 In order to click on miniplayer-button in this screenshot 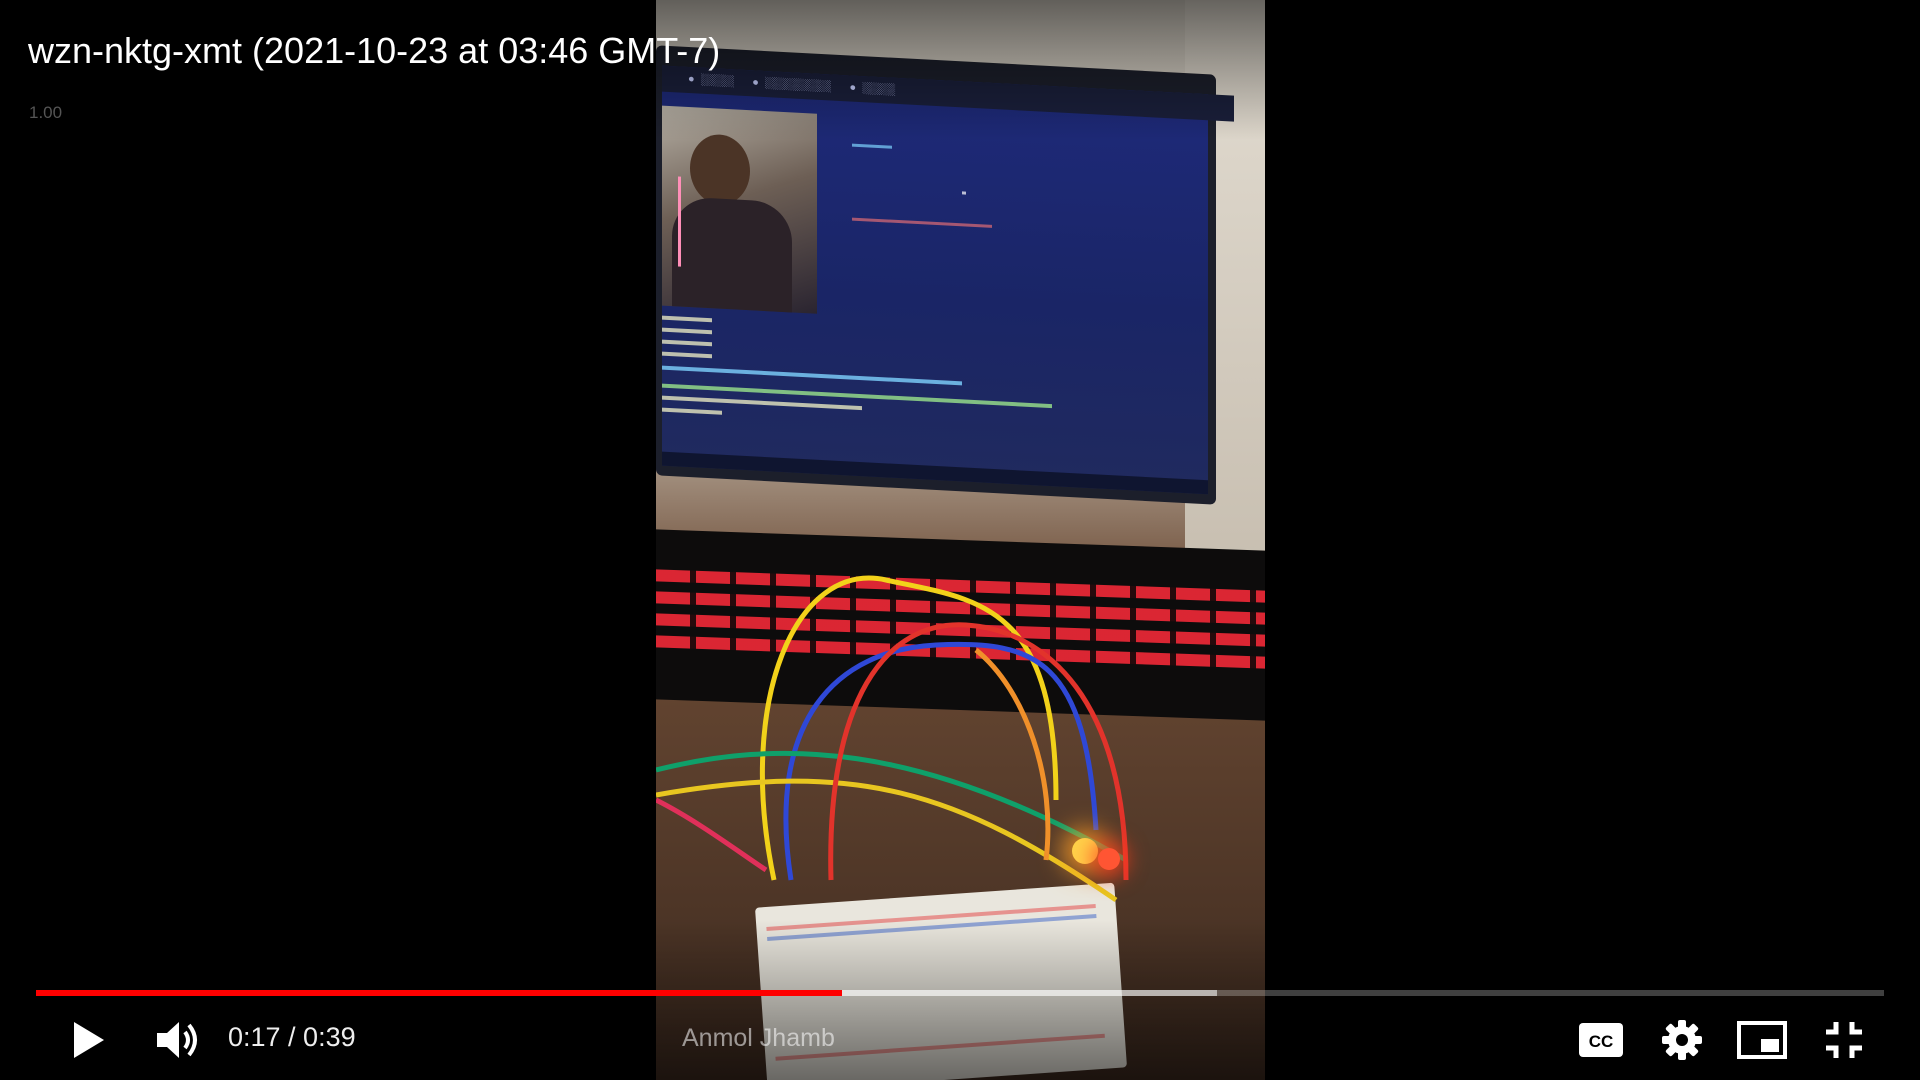, I will do `click(1762, 1040)`.